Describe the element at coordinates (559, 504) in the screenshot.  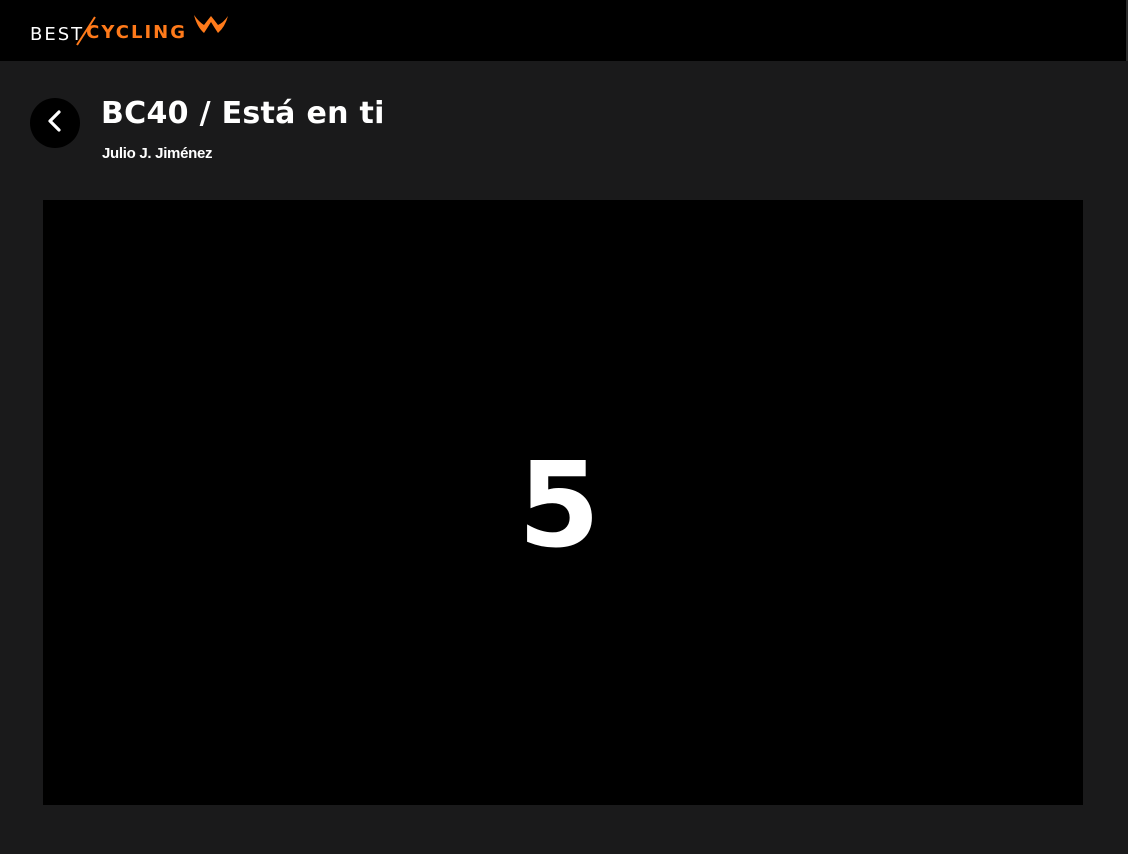
I see `countdown-number: 5` at that location.